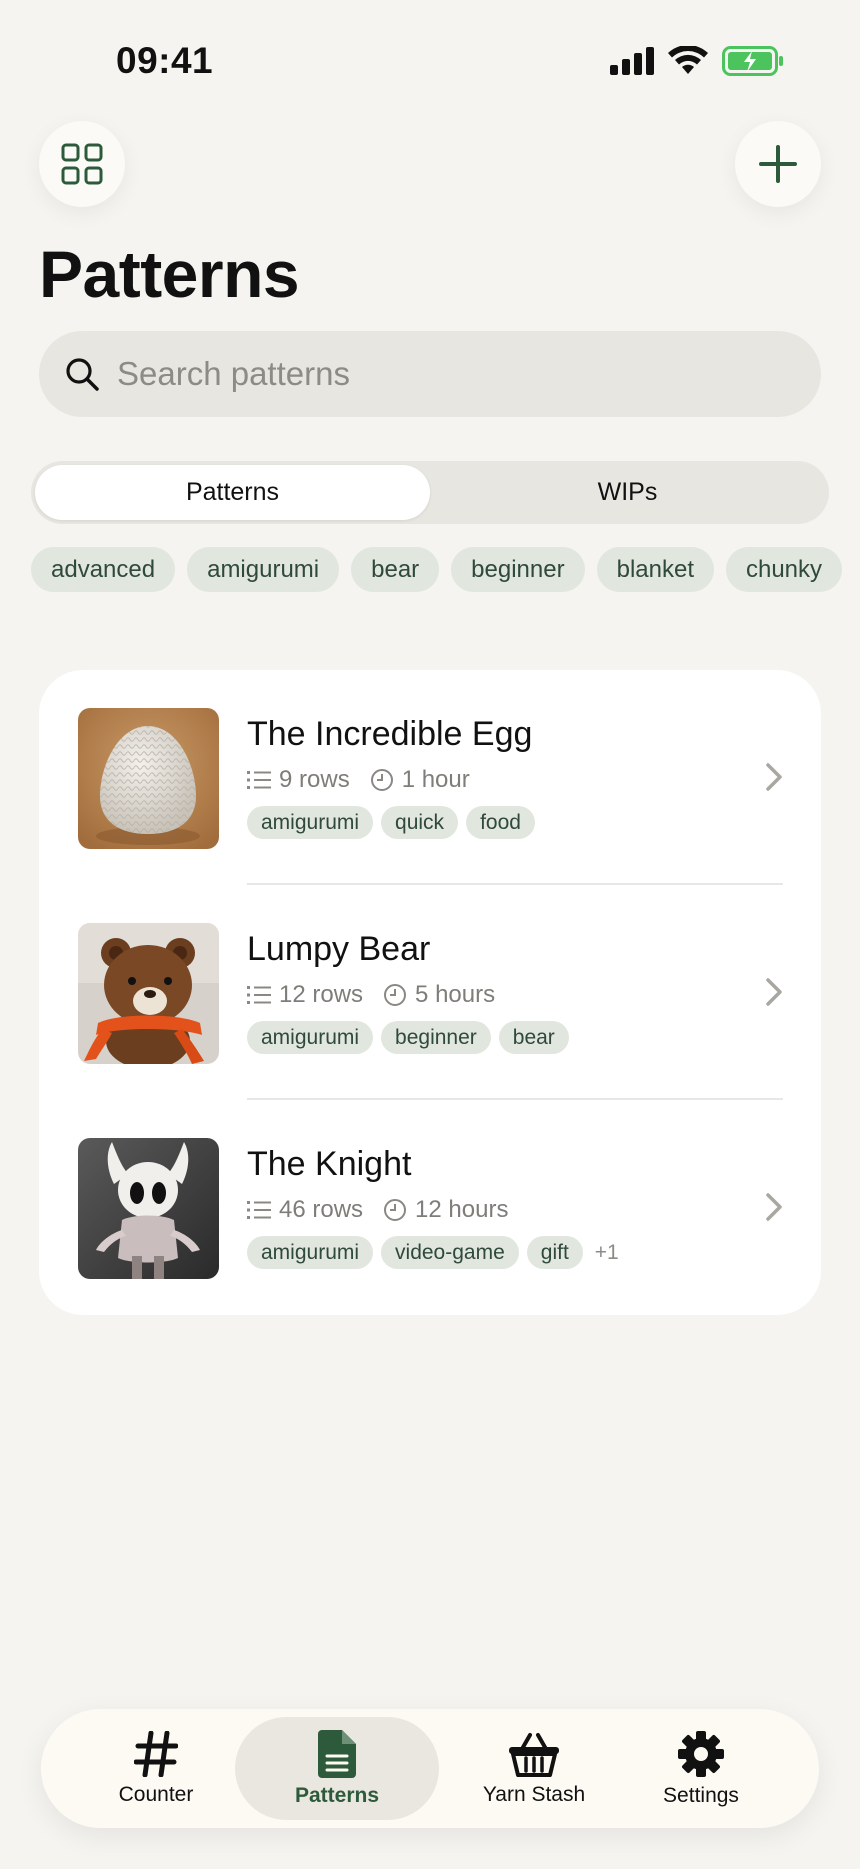 This screenshot has height=1869, width=860. What do you see at coordinates (156, 1794) in the screenshot?
I see `tab-label: Counter` at bounding box center [156, 1794].